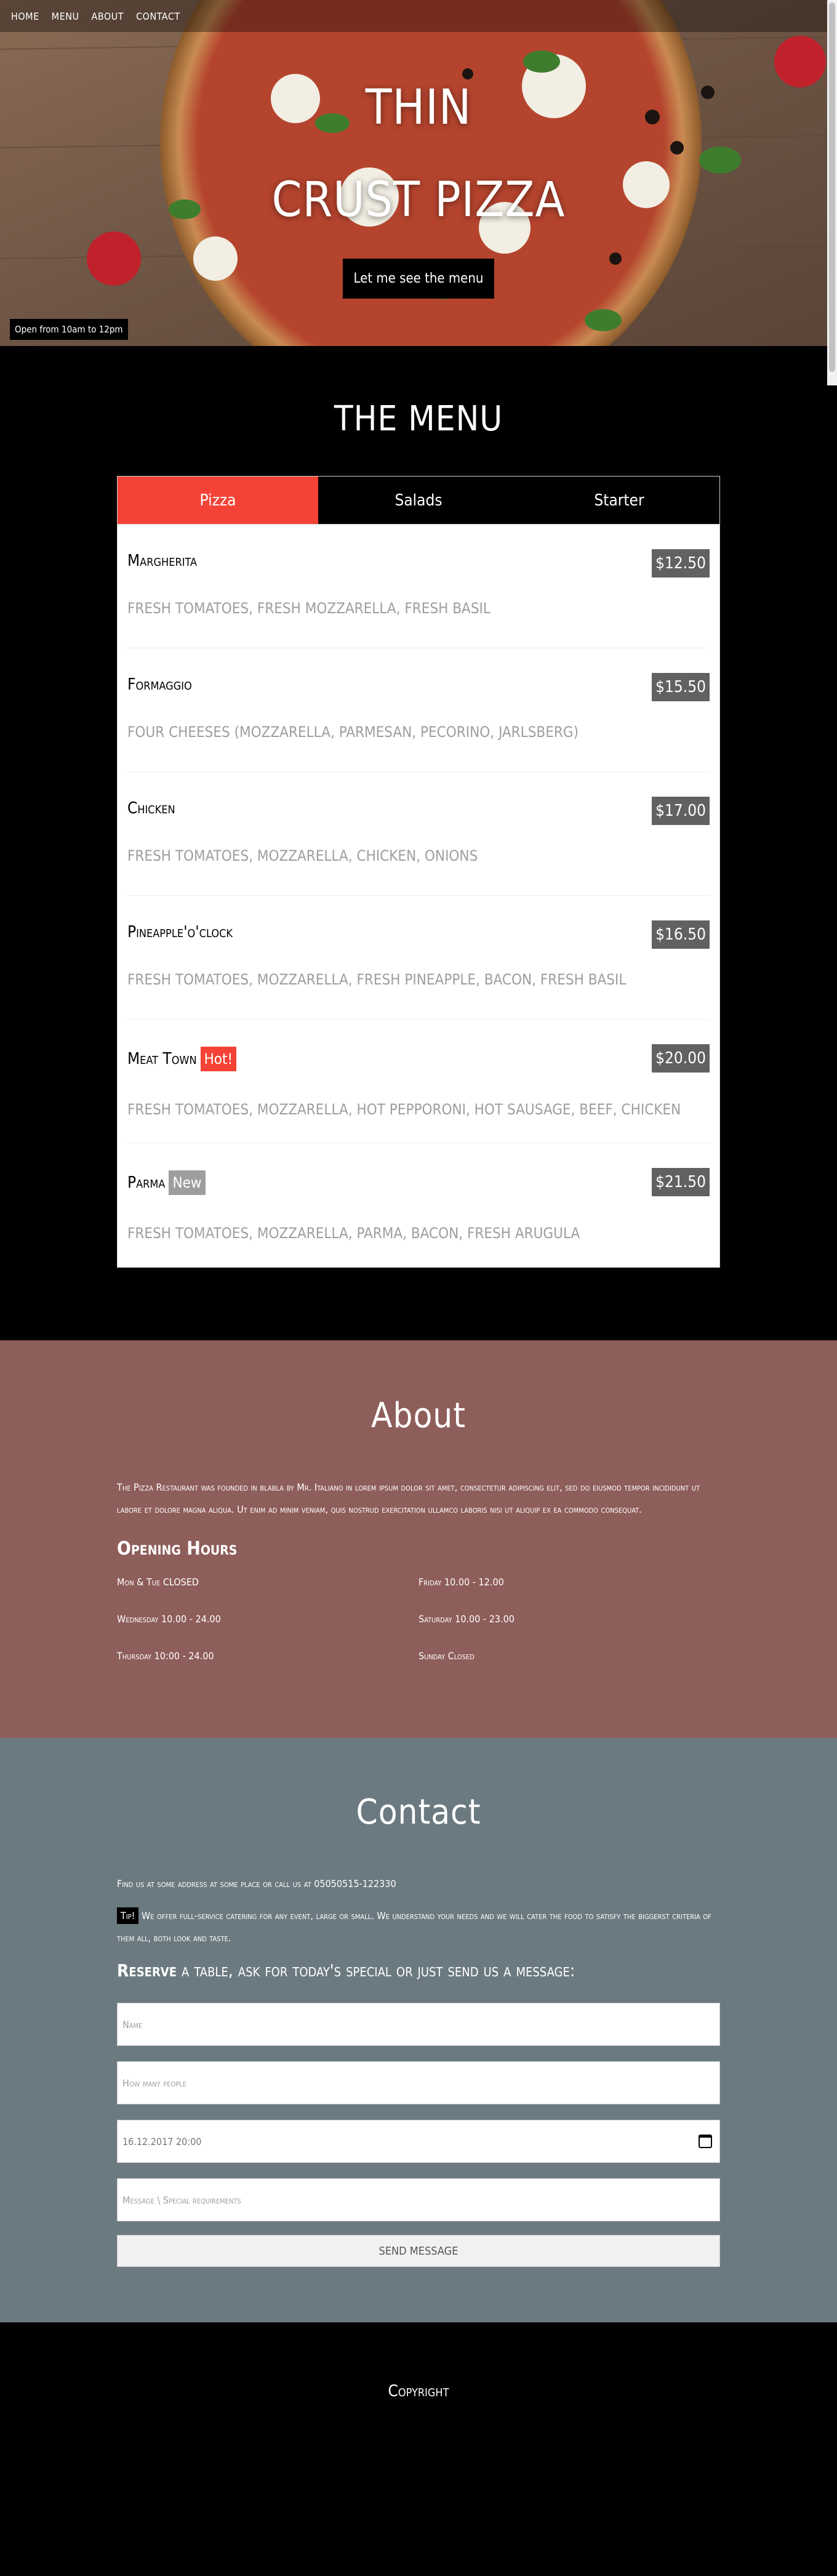 The height and width of the screenshot is (2576, 837). I want to click on copyright-text: Copyright, so click(418, 2391).